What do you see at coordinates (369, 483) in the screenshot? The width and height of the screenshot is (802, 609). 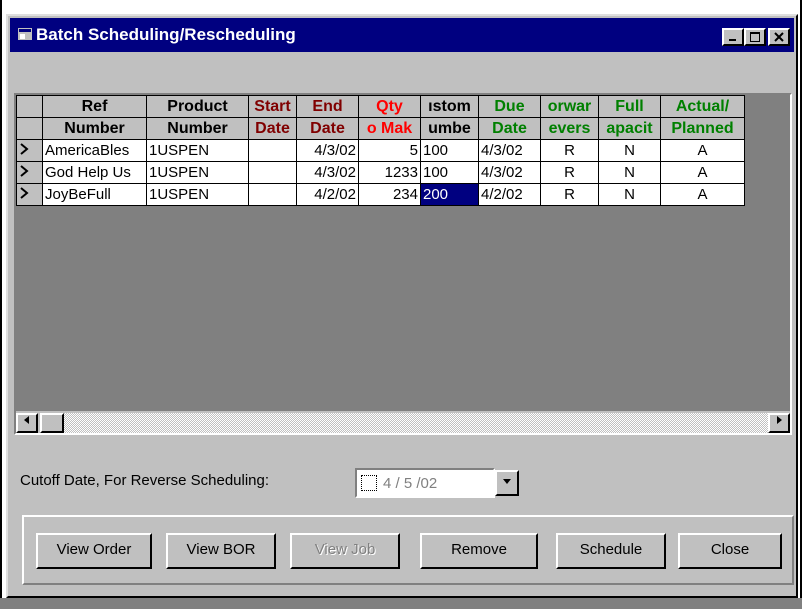 I see `cutoff-date-checkbox` at bounding box center [369, 483].